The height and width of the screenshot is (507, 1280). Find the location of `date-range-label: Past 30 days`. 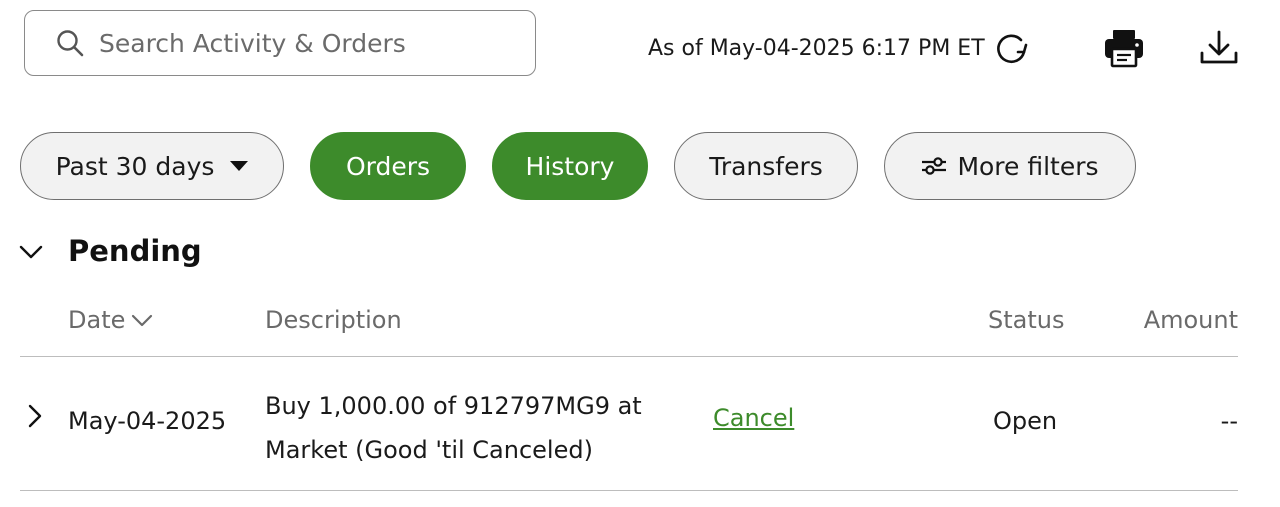

date-range-label: Past 30 days is located at coordinates (135, 166).